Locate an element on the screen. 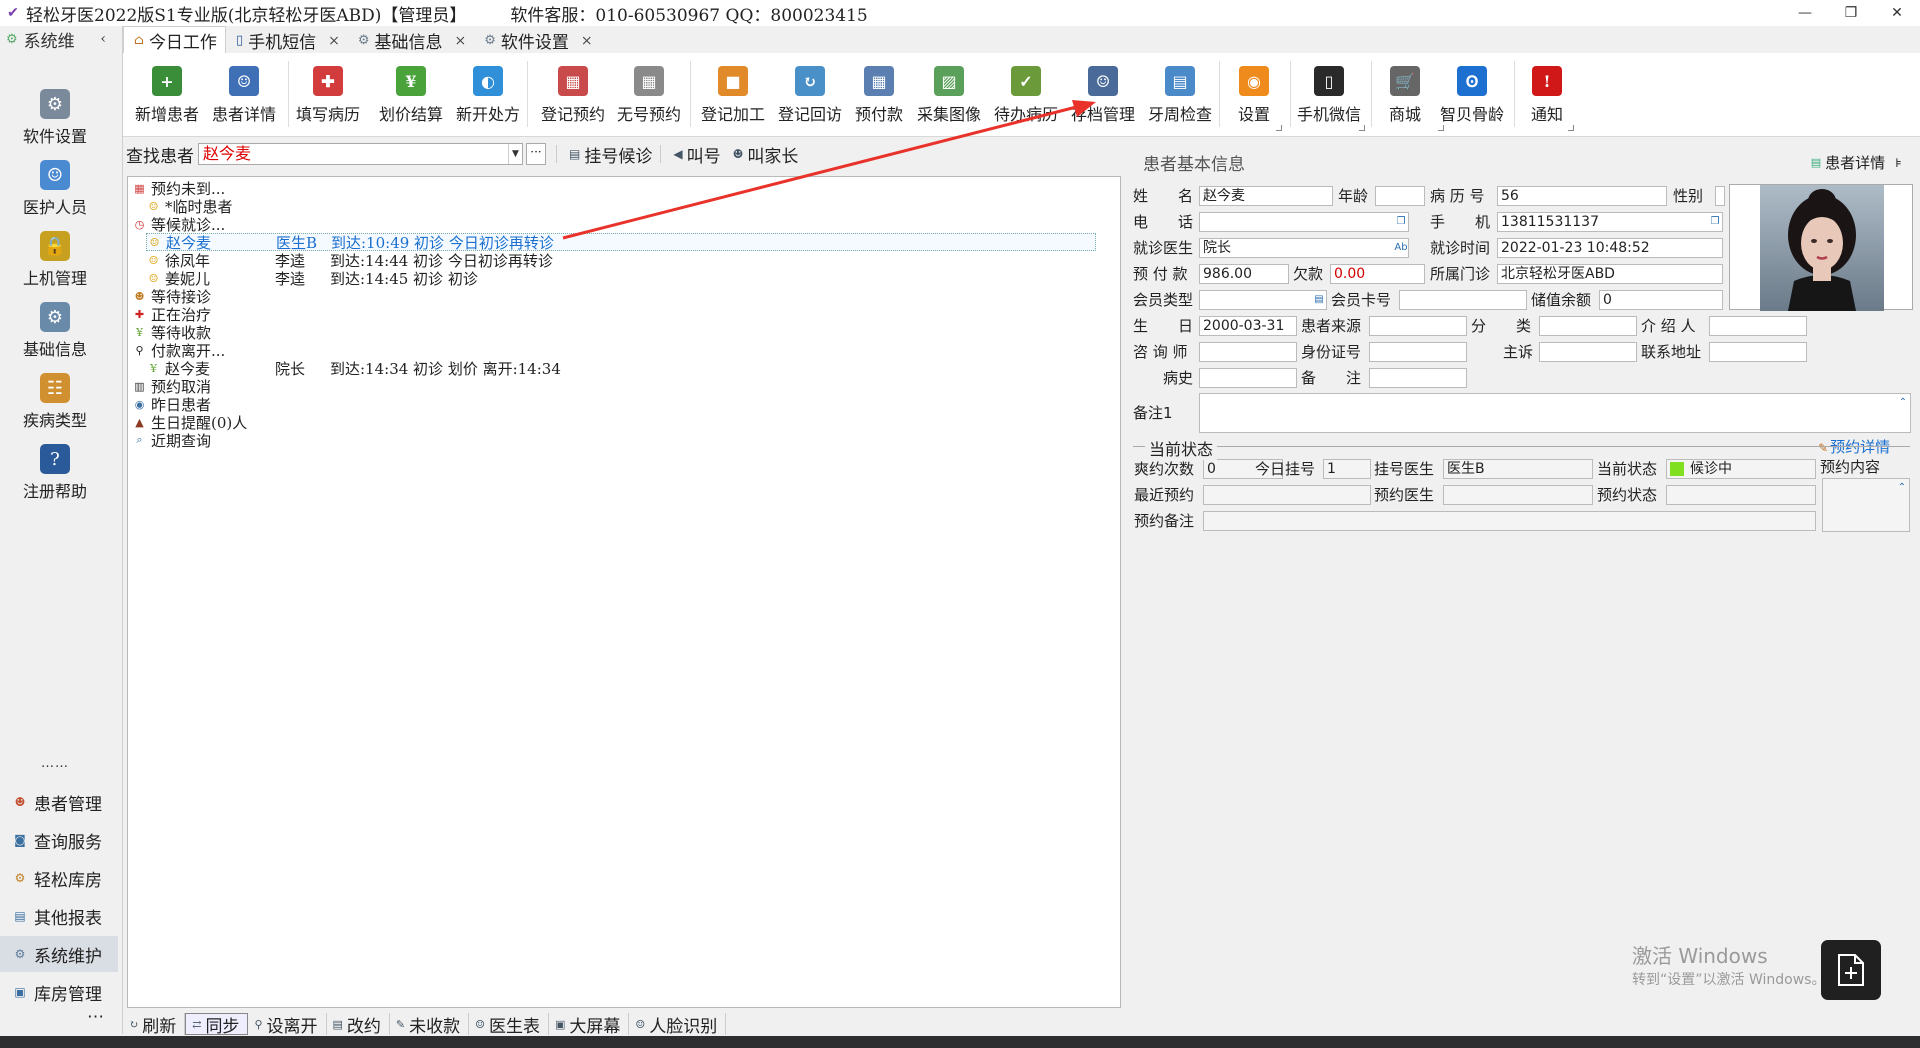 The height and width of the screenshot is (1048, 1920). minimize-button: — is located at coordinates (1805, 13).